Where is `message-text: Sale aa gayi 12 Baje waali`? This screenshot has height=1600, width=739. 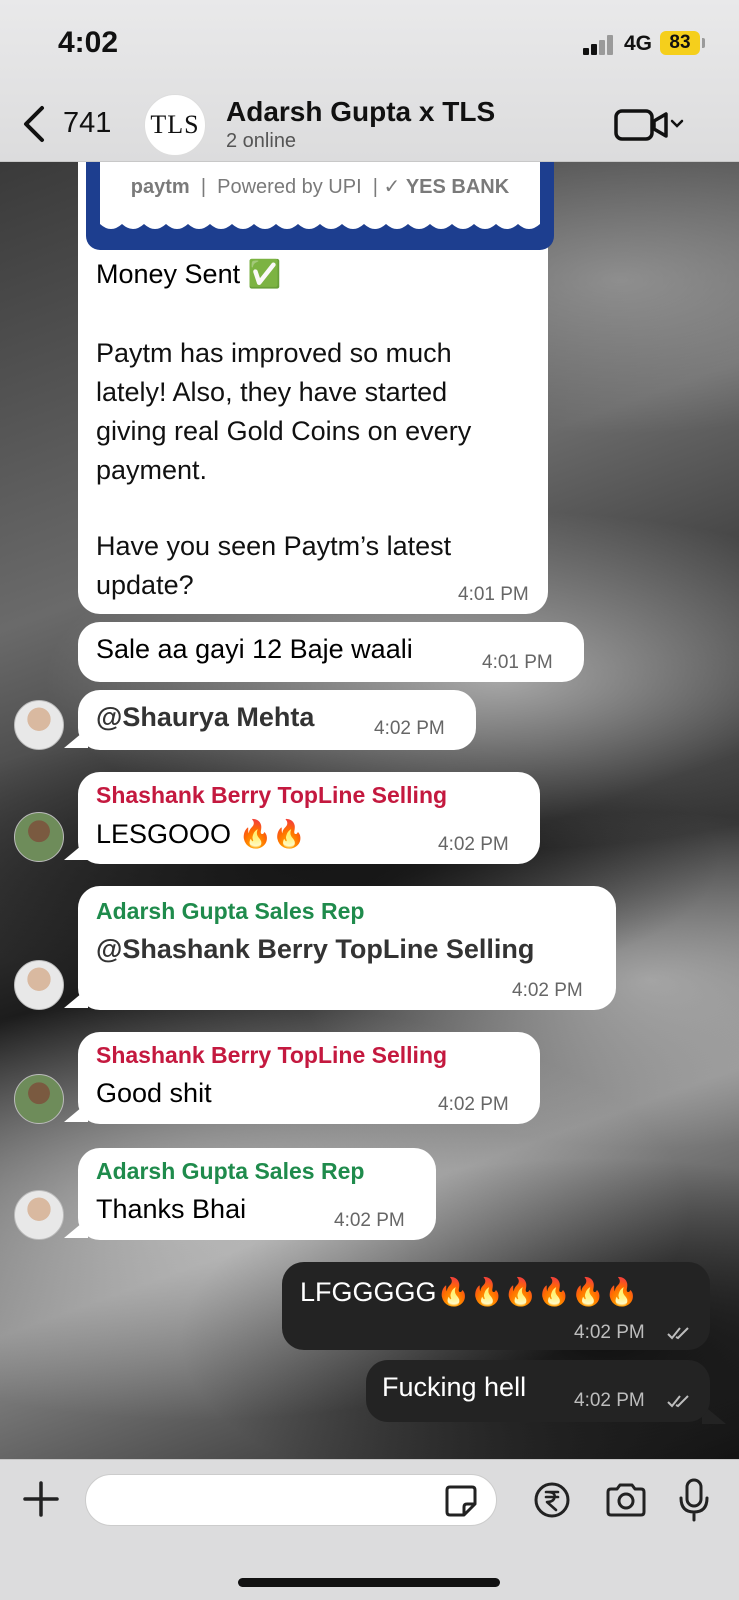 message-text: Sale aa gayi 12 Baje waali is located at coordinates (254, 649).